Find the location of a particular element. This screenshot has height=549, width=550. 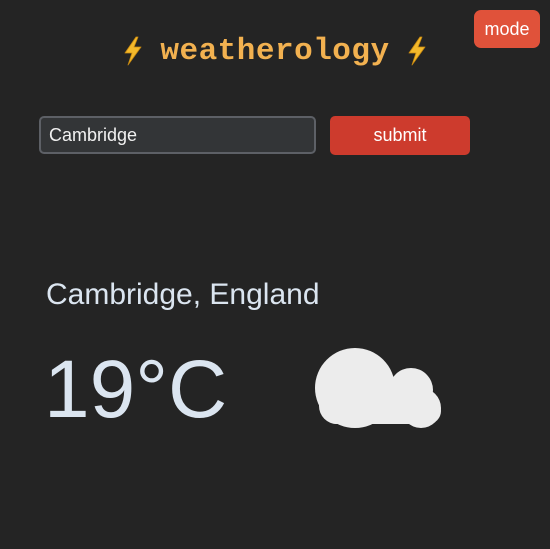

temperature-reading: 19°C is located at coordinates (136, 389).